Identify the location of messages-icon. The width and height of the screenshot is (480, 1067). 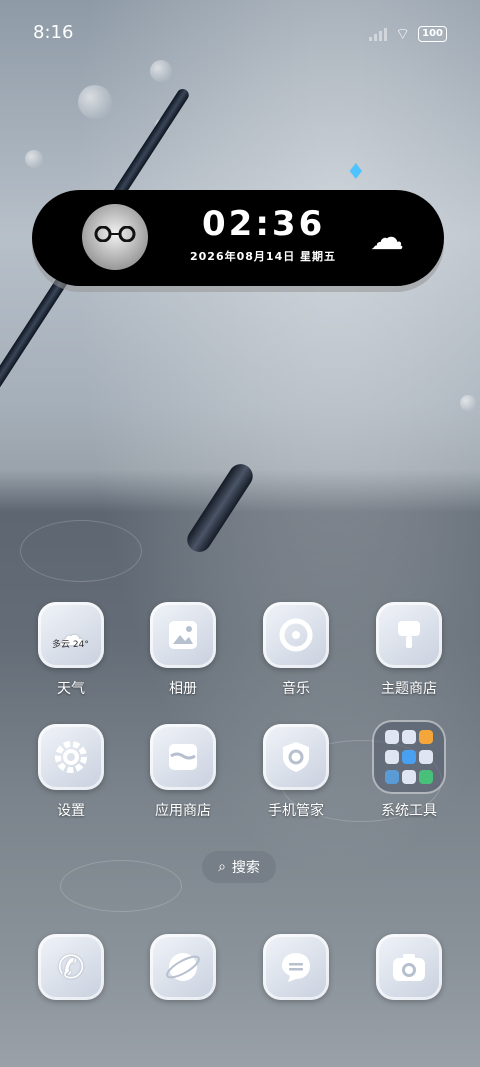
(296, 967).